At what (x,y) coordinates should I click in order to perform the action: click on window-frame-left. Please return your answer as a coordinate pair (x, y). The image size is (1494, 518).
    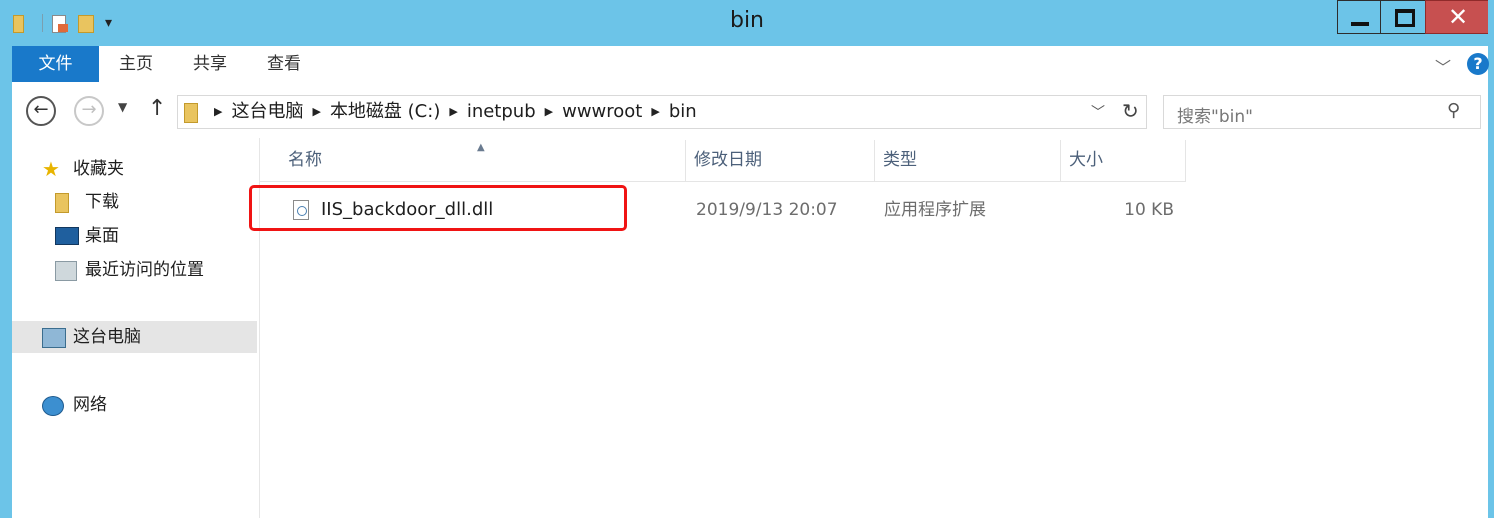
    Looking at the image, I should click on (6, 259).